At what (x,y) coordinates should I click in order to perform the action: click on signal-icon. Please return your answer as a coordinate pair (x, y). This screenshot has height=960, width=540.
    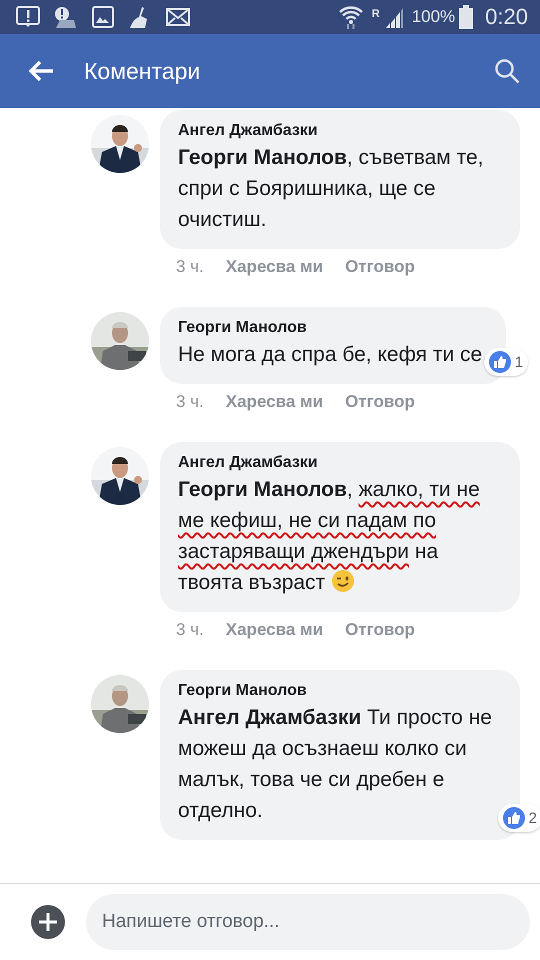
    Looking at the image, I should click on (394, 17).